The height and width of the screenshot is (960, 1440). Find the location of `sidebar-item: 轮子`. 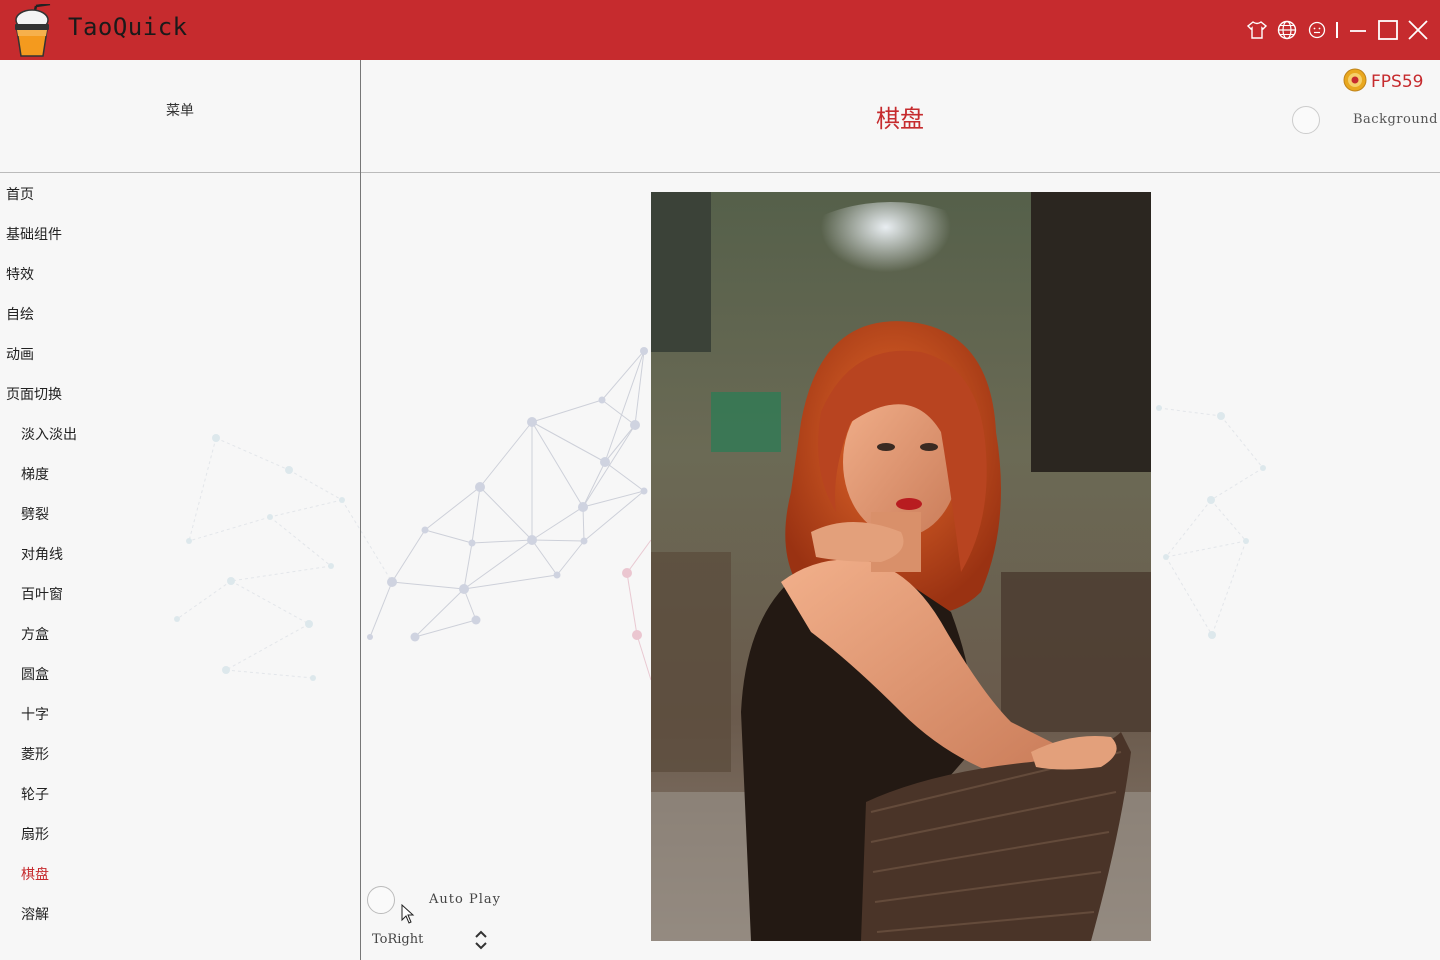

sidebar-item: 轮子 is located at coordinates (35, 794).